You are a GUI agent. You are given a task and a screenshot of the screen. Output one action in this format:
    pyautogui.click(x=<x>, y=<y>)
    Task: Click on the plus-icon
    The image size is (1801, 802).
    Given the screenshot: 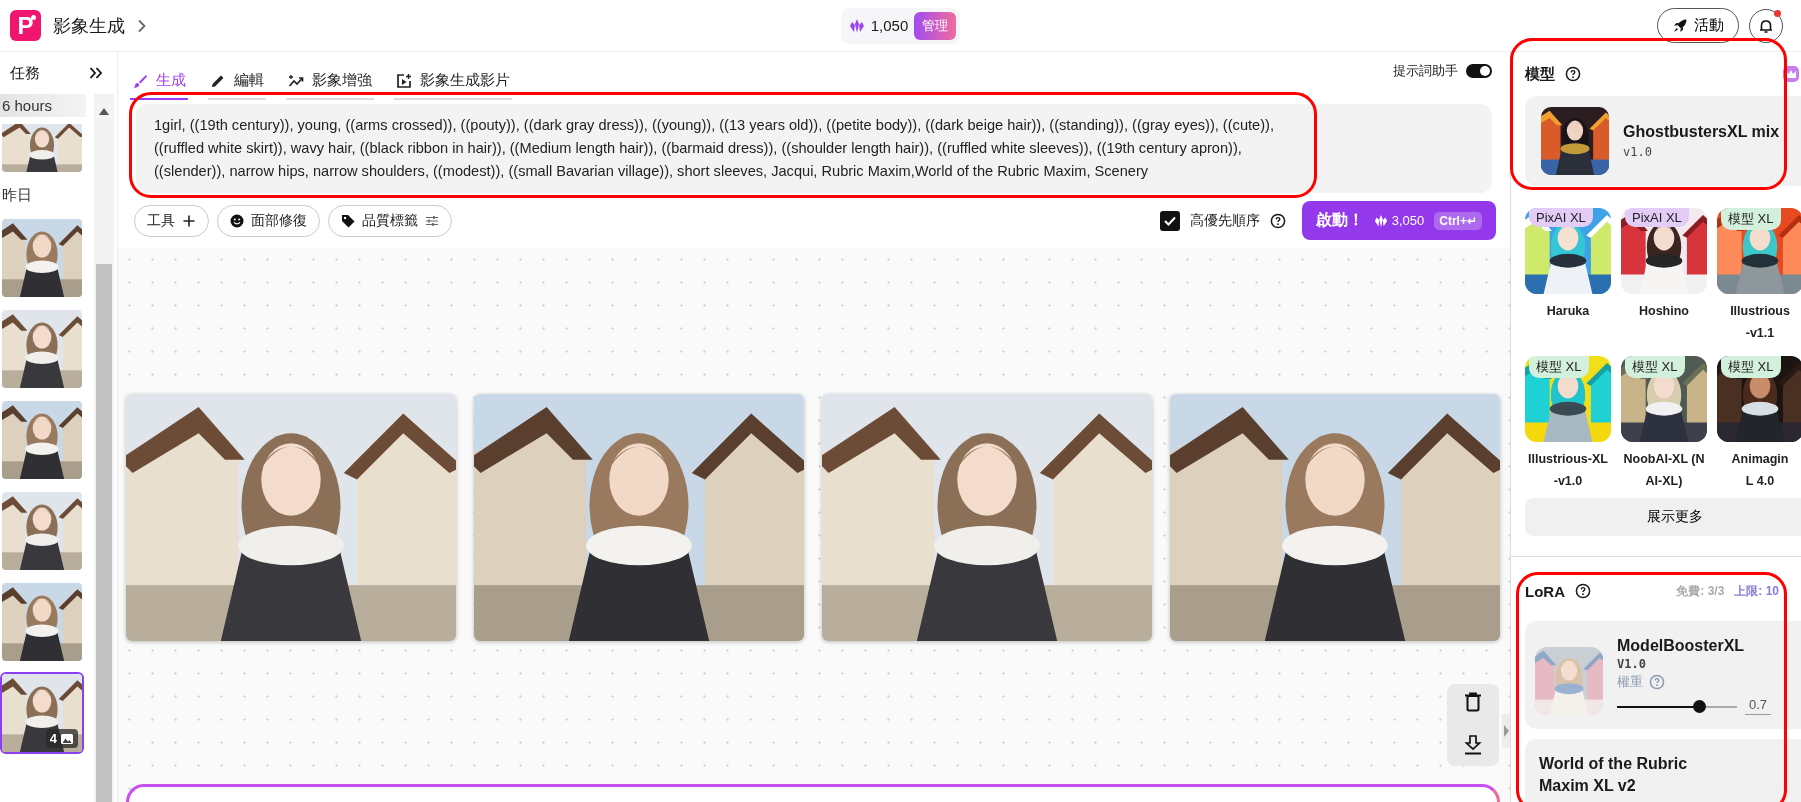 What is the action you would take?
    pyautogui.click(x=189, y=220)
    